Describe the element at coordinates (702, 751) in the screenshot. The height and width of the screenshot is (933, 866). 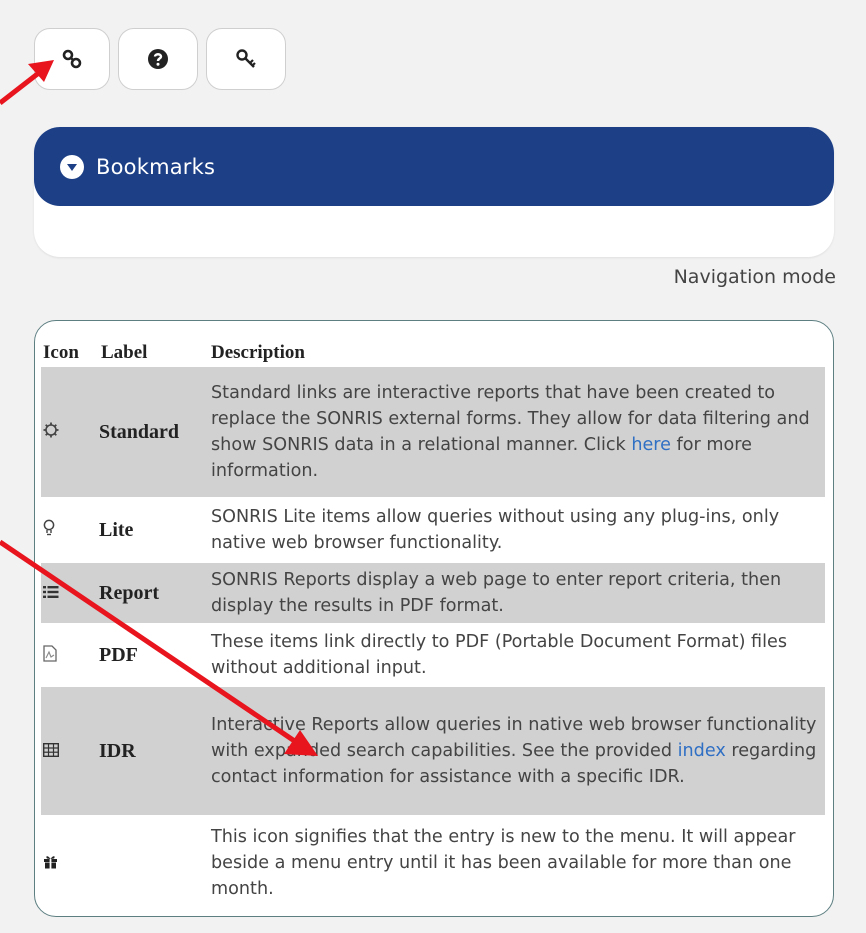
I see `index-link: index` at that location.